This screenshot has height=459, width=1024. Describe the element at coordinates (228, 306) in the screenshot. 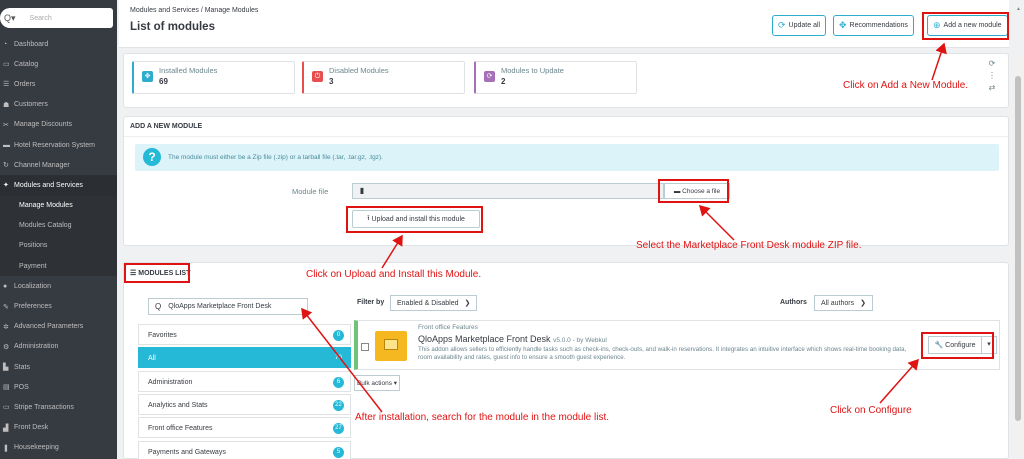

I see `module-search-input: Q QloApps Marketplace Front Desk` at that location.